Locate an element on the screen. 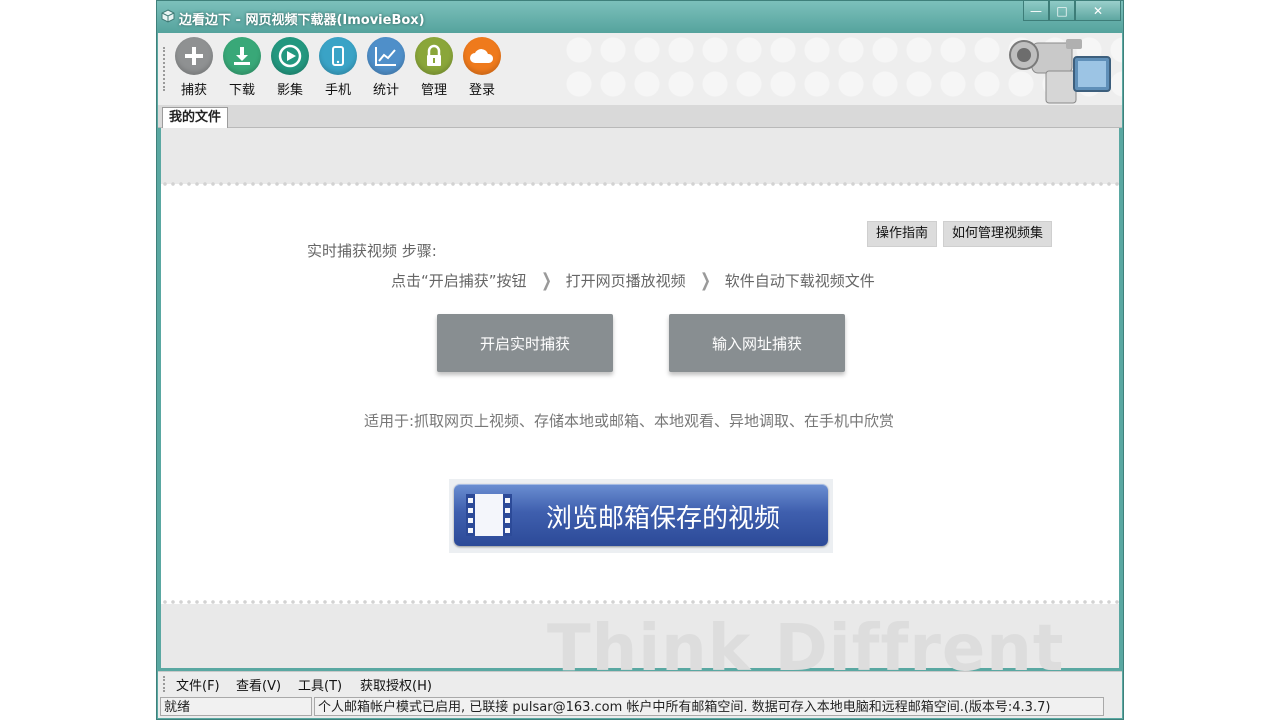  browse-mailbox-videos-button: 浏览邮箱保存的视频 is located at coordinates (641, 515).